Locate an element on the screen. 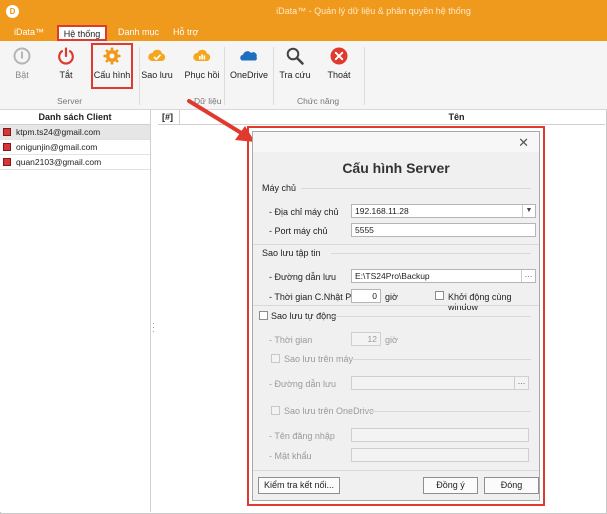 This screenshot has width=607, height=514. onedrive-icon is located at coordinates (248, 56).